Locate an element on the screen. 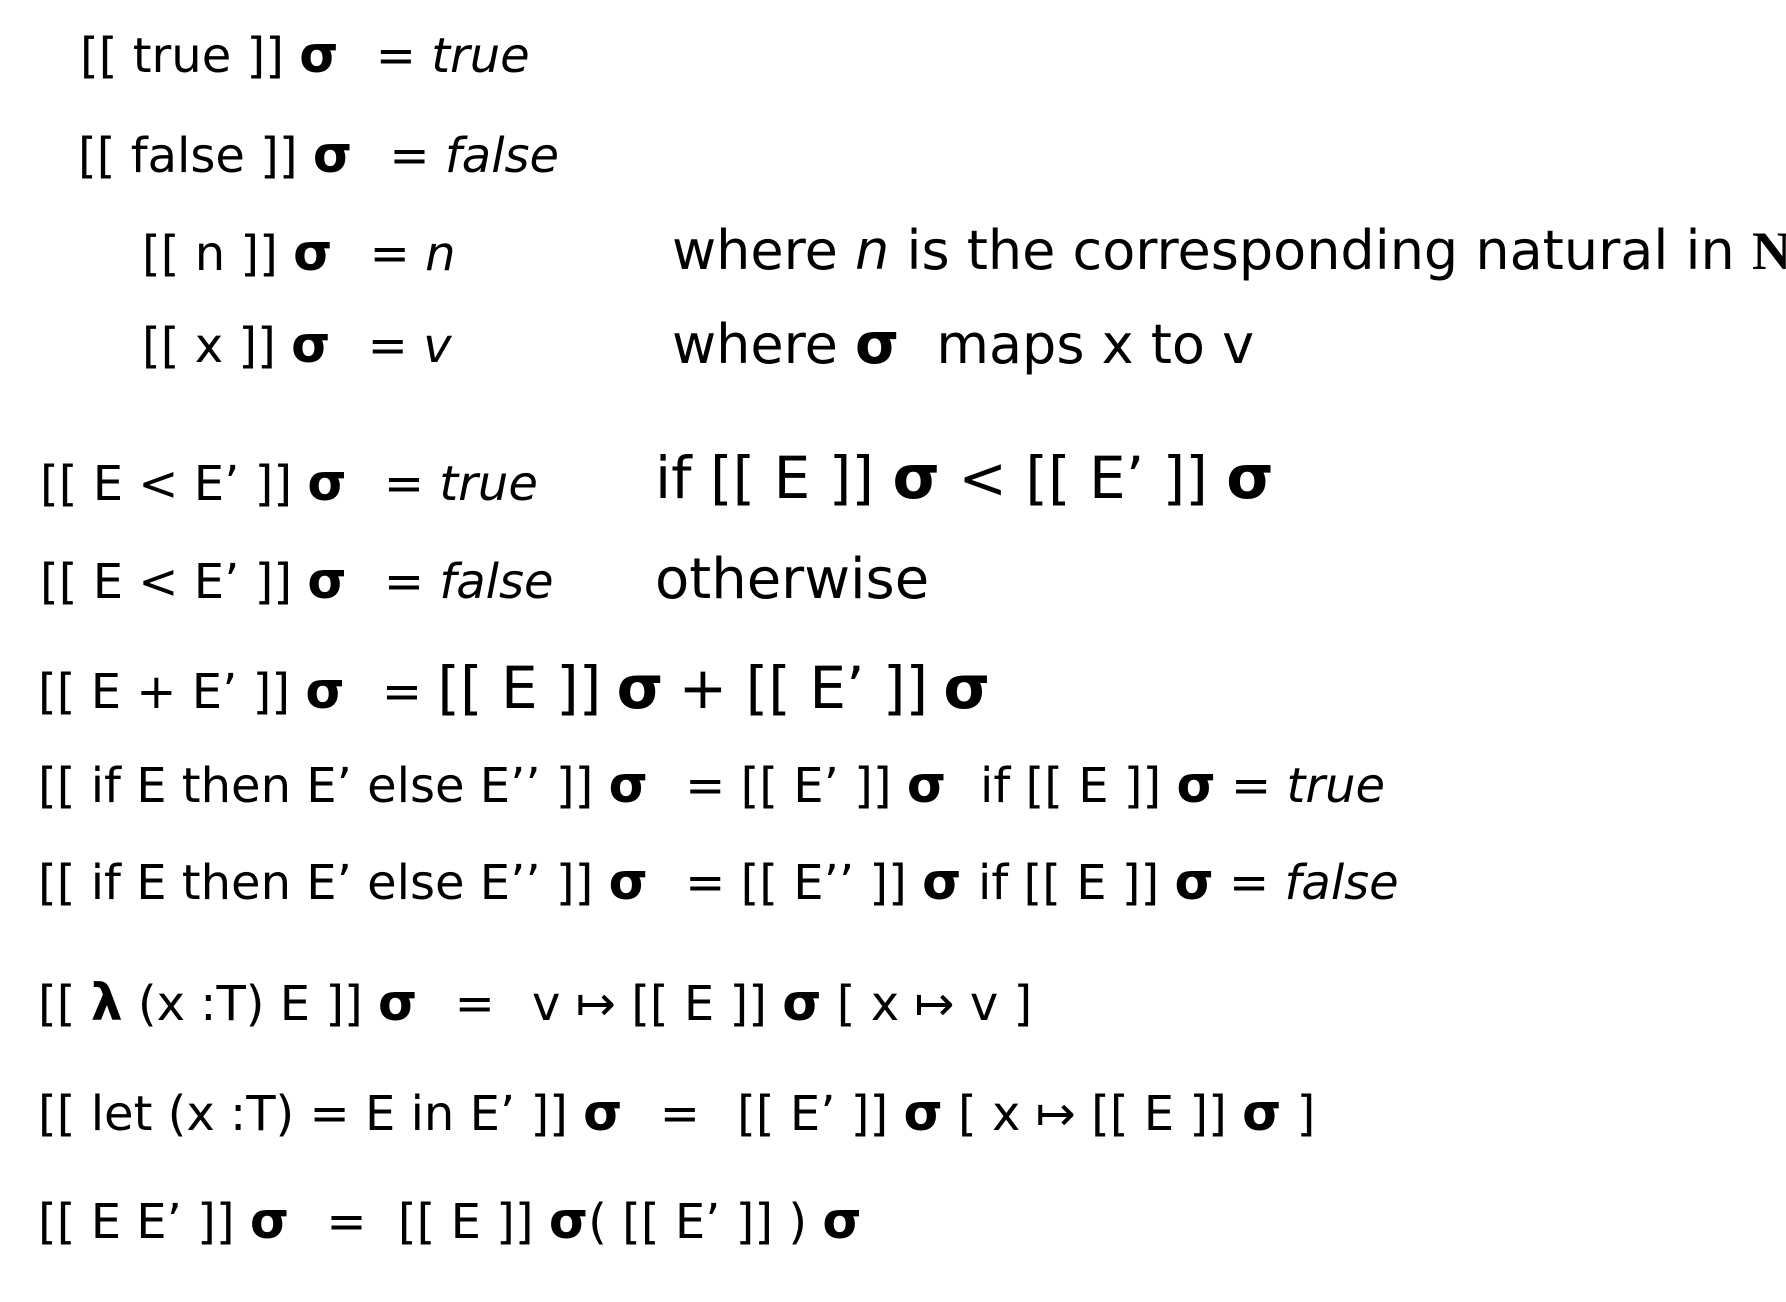  rule-false-rhs: false is located at coordinates (502, 156).